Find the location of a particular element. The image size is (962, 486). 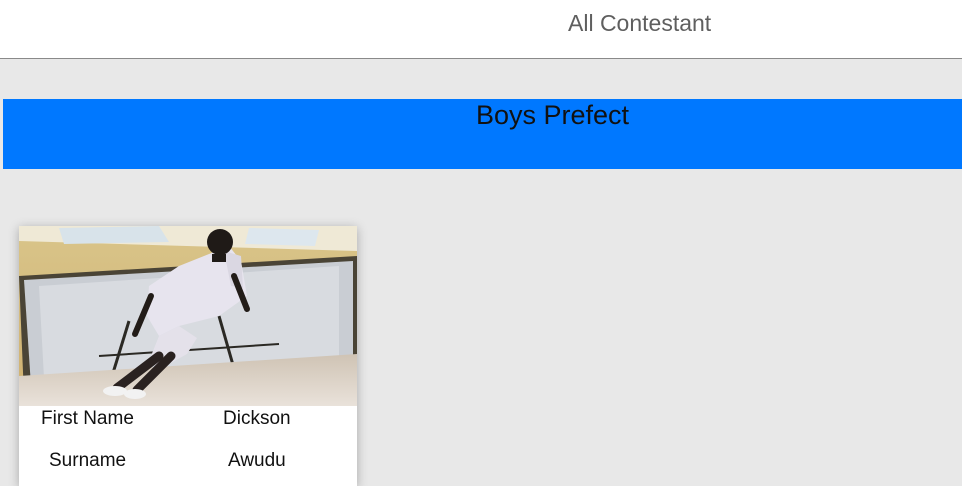

surname-row: Surname Awudu is located at coordinates (188, 463).